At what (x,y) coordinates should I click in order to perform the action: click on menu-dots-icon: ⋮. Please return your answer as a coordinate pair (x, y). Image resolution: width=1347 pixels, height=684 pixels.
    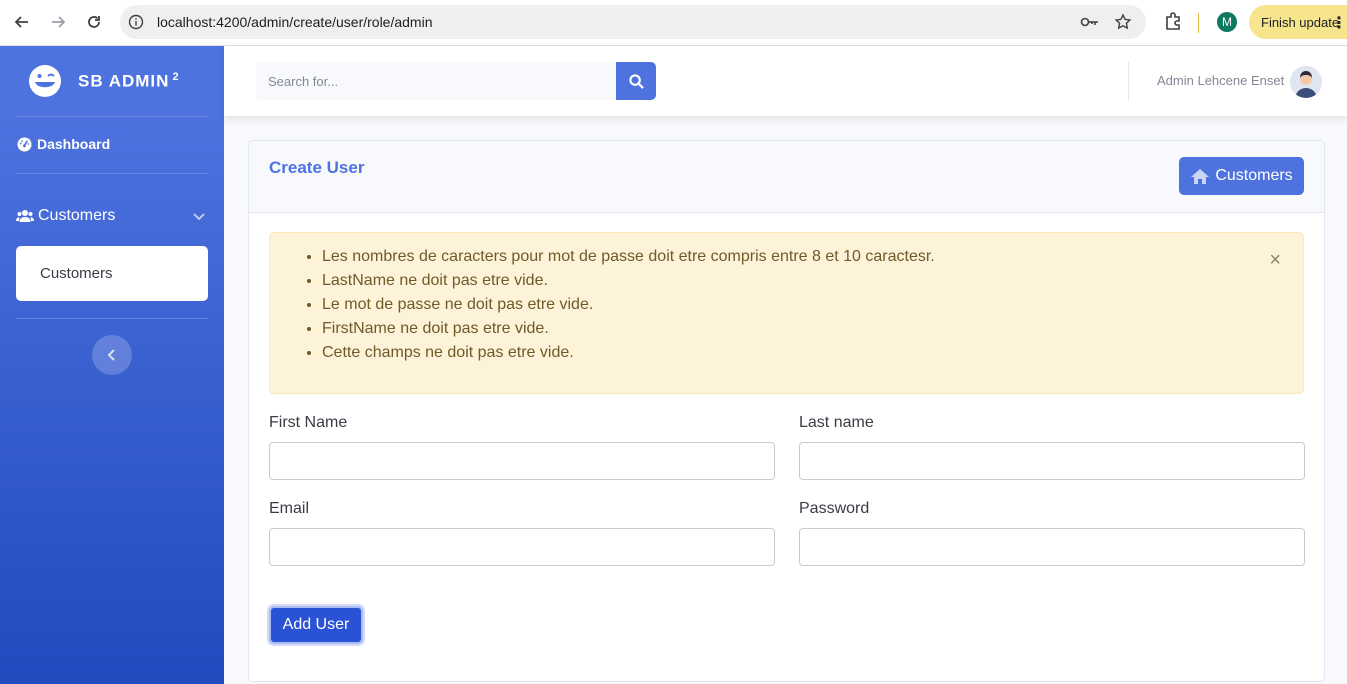
    Looking at the image, I should click on (1339, 23).